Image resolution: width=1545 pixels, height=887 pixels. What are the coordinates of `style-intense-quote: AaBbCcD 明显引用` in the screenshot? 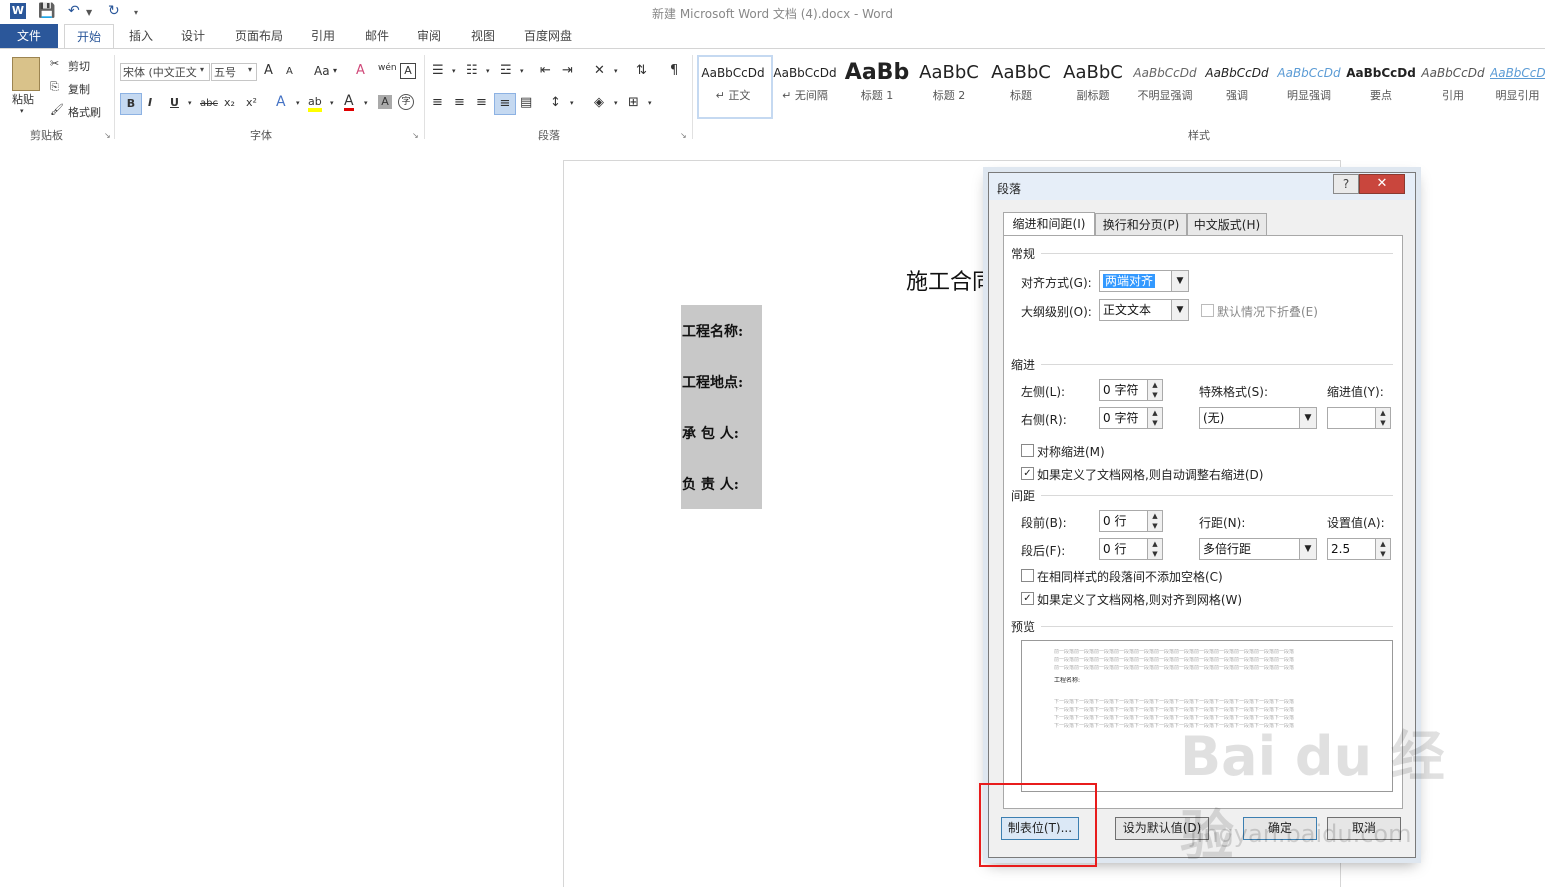 It's located at (1517, 85).